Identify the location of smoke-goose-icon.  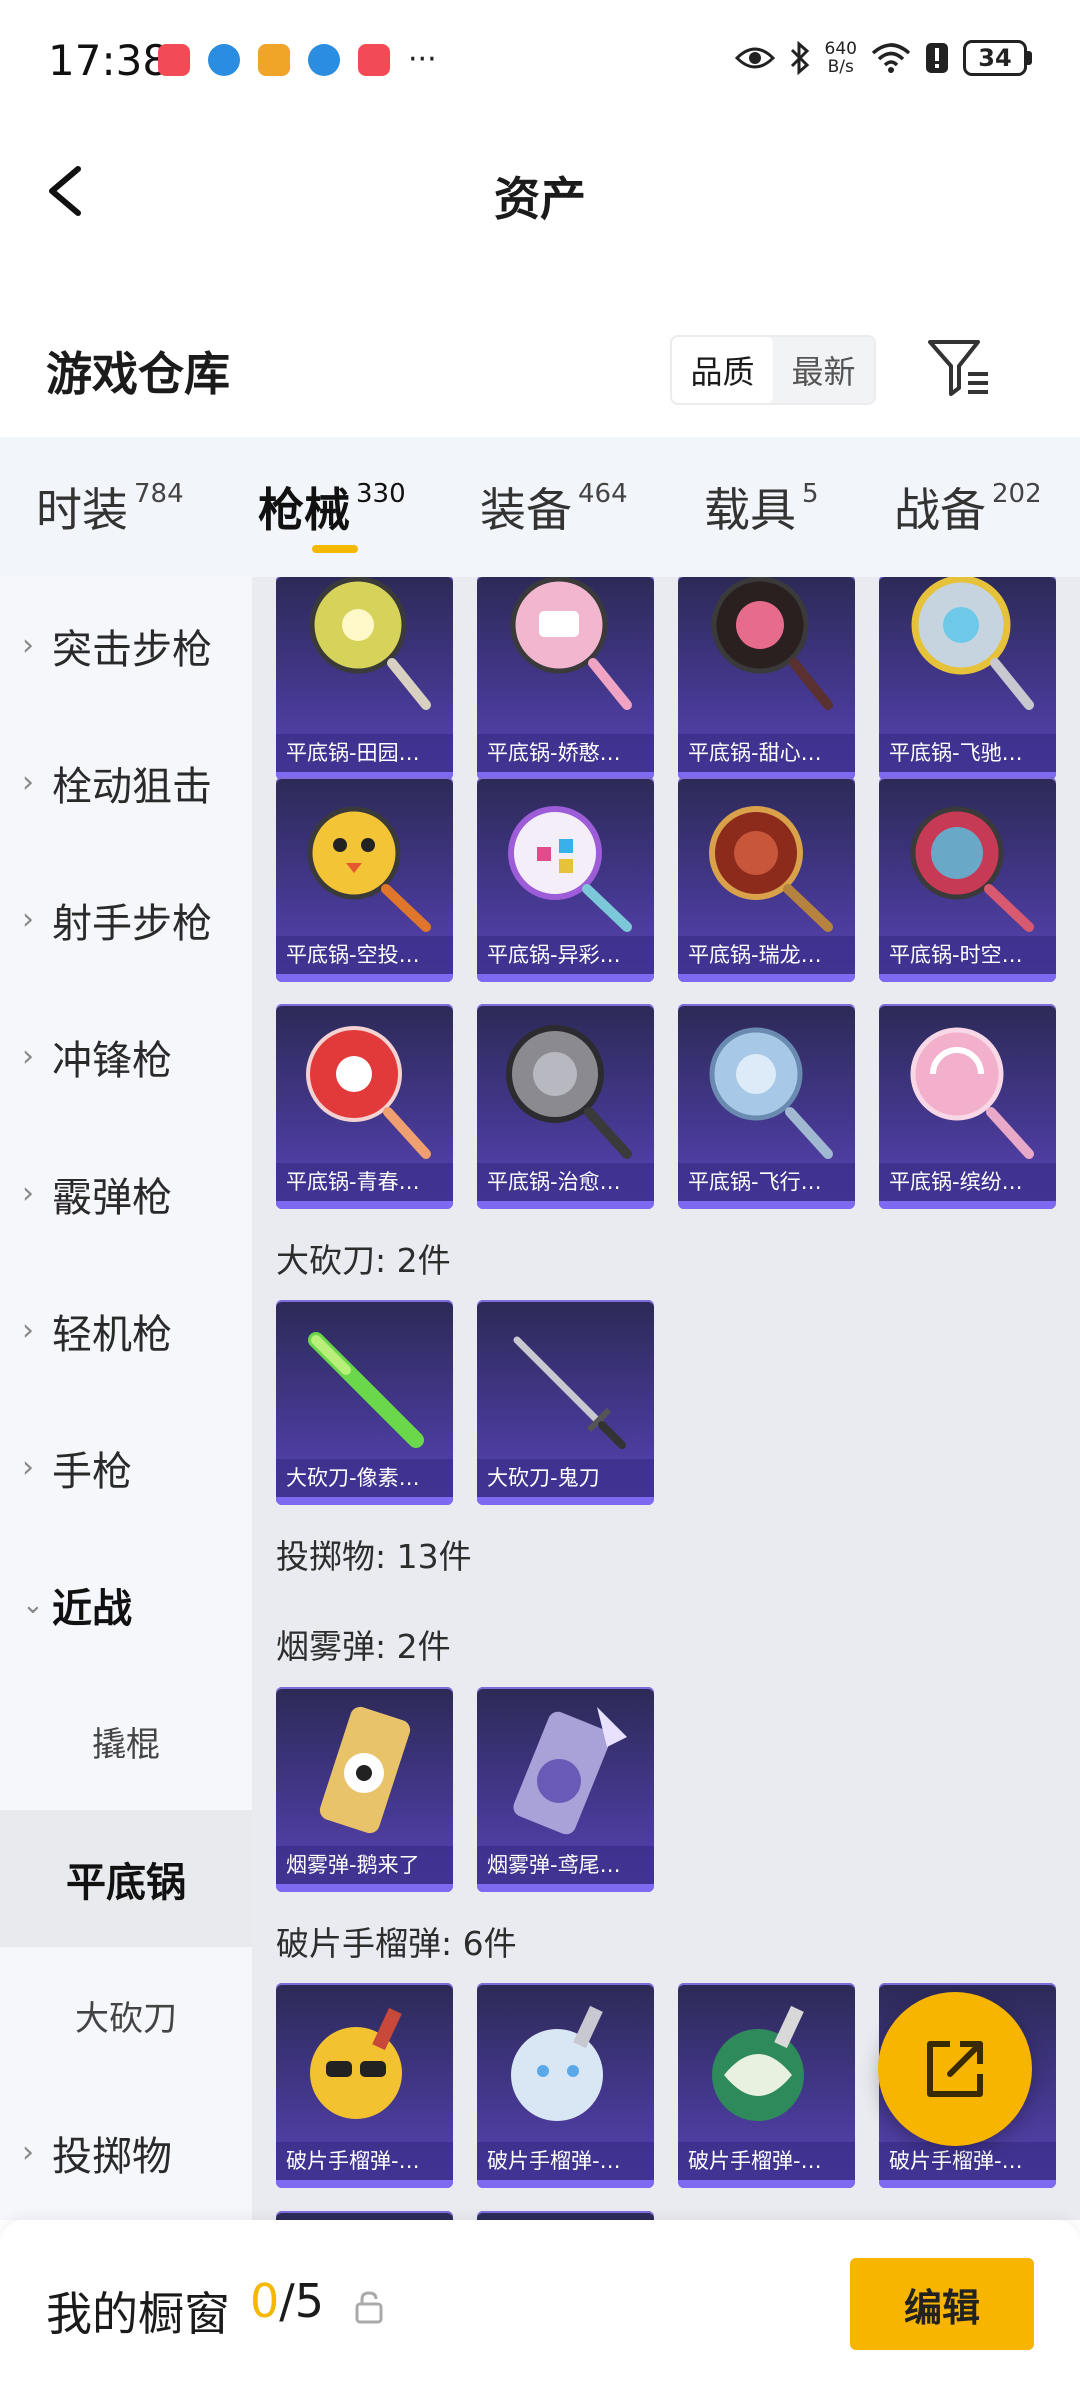
(365, 1770).